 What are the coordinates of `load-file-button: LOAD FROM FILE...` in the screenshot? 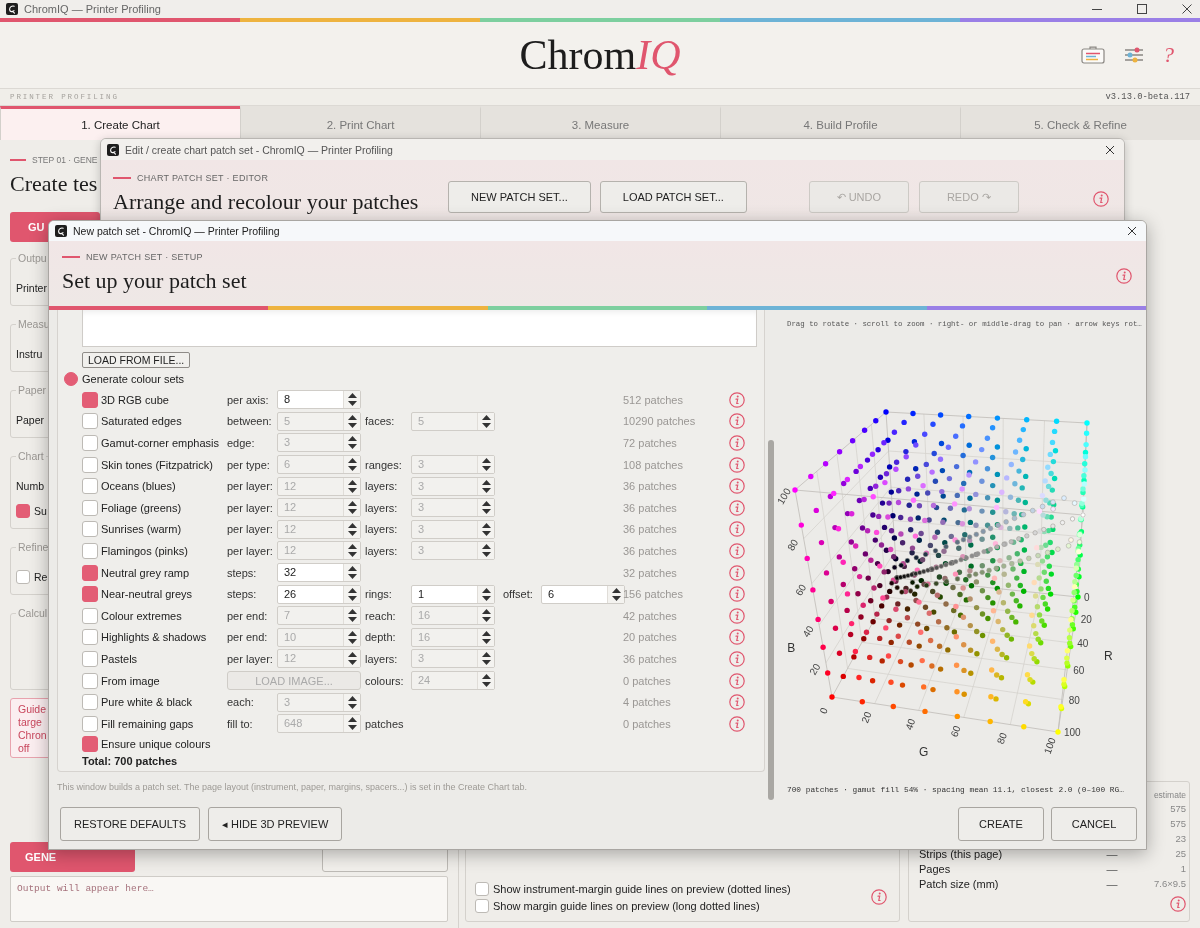 It's located at (136, 360).